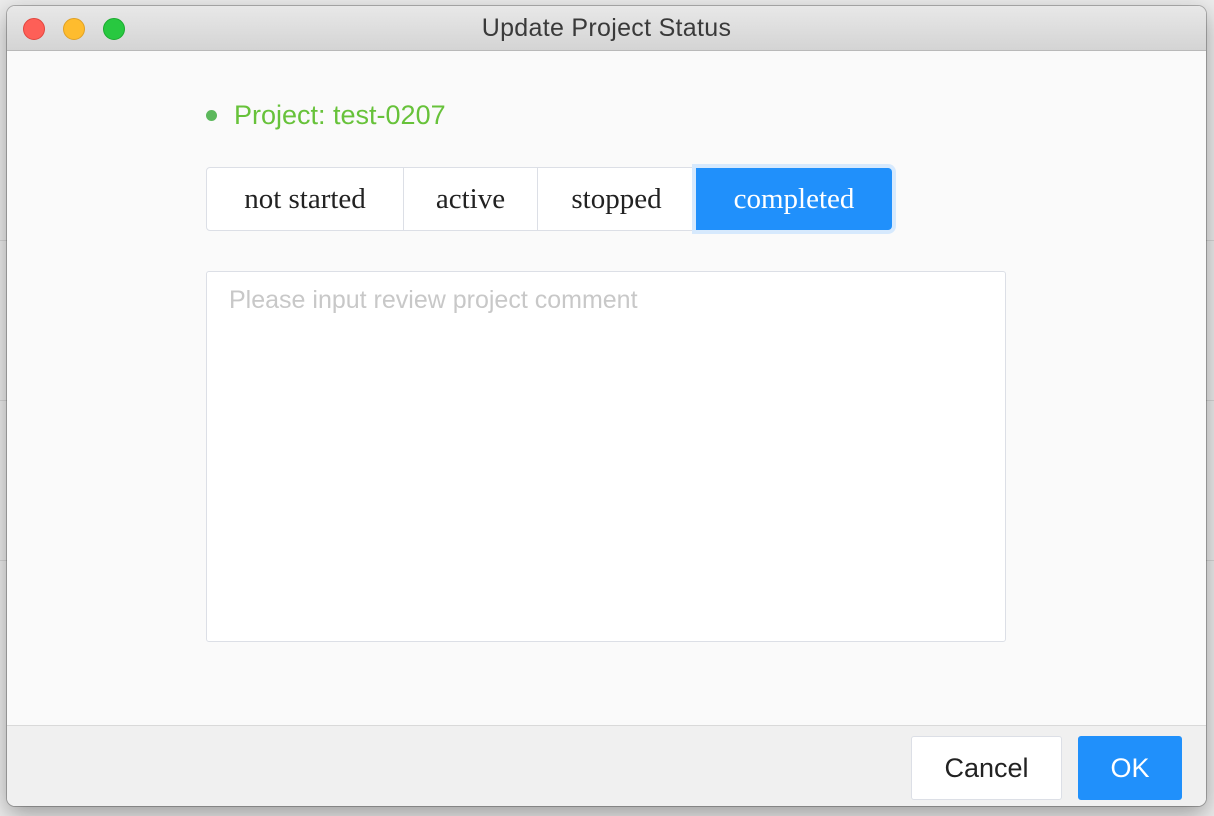 This screenshot has height=816, width=1214. Describe the element at coordinates (305, 199) in the screenshot. I see `status-option-not-started: not started` at that location.